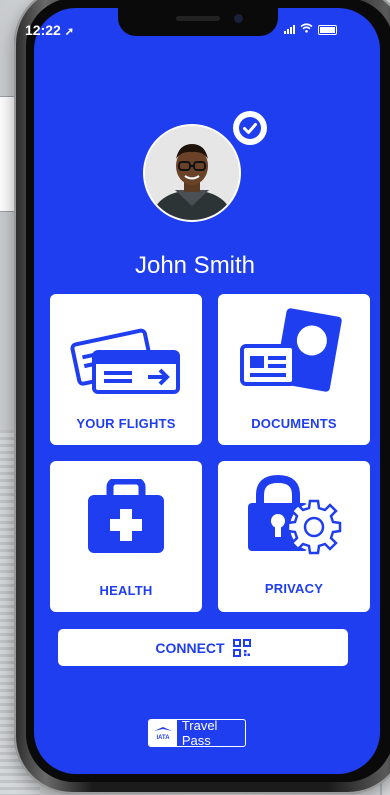 The image size is (390, 795). I want to click on tile-privacy: PRIVACY, so click(294, 536).